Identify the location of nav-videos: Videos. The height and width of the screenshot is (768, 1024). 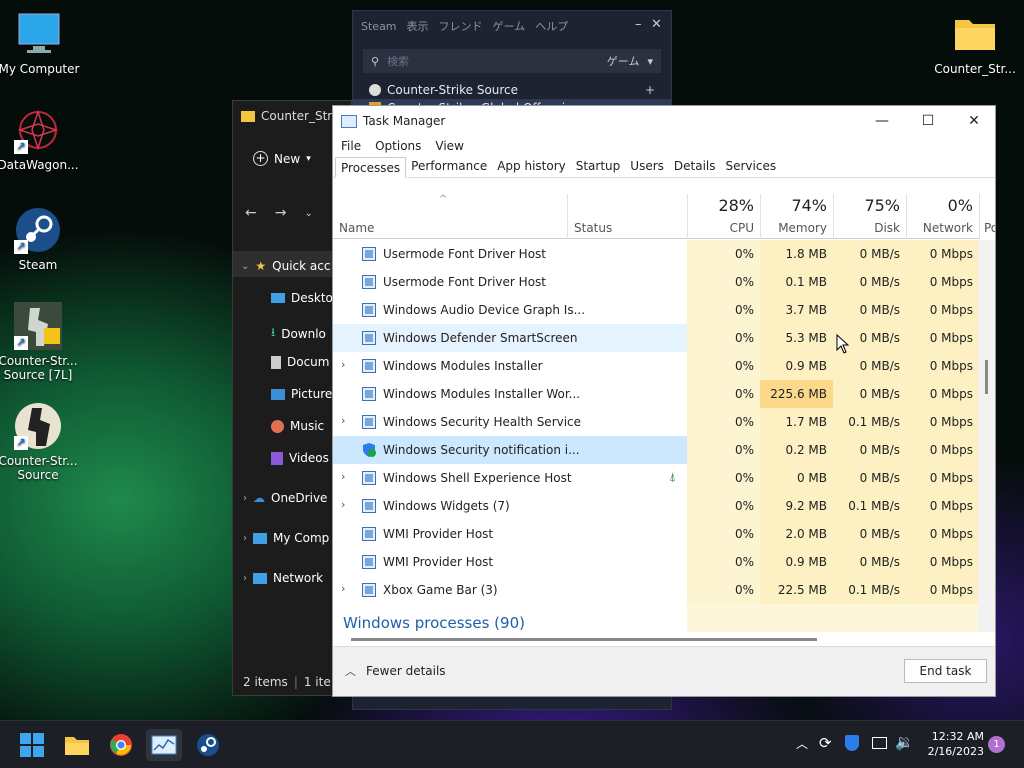
(300, 458).